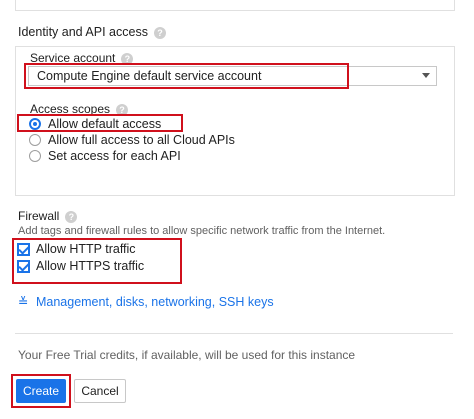 This screenshot has width=474, height=419. Describe the element at coordinates (235, 5) in the screenshot. I see `previous-section-panel` at that location.